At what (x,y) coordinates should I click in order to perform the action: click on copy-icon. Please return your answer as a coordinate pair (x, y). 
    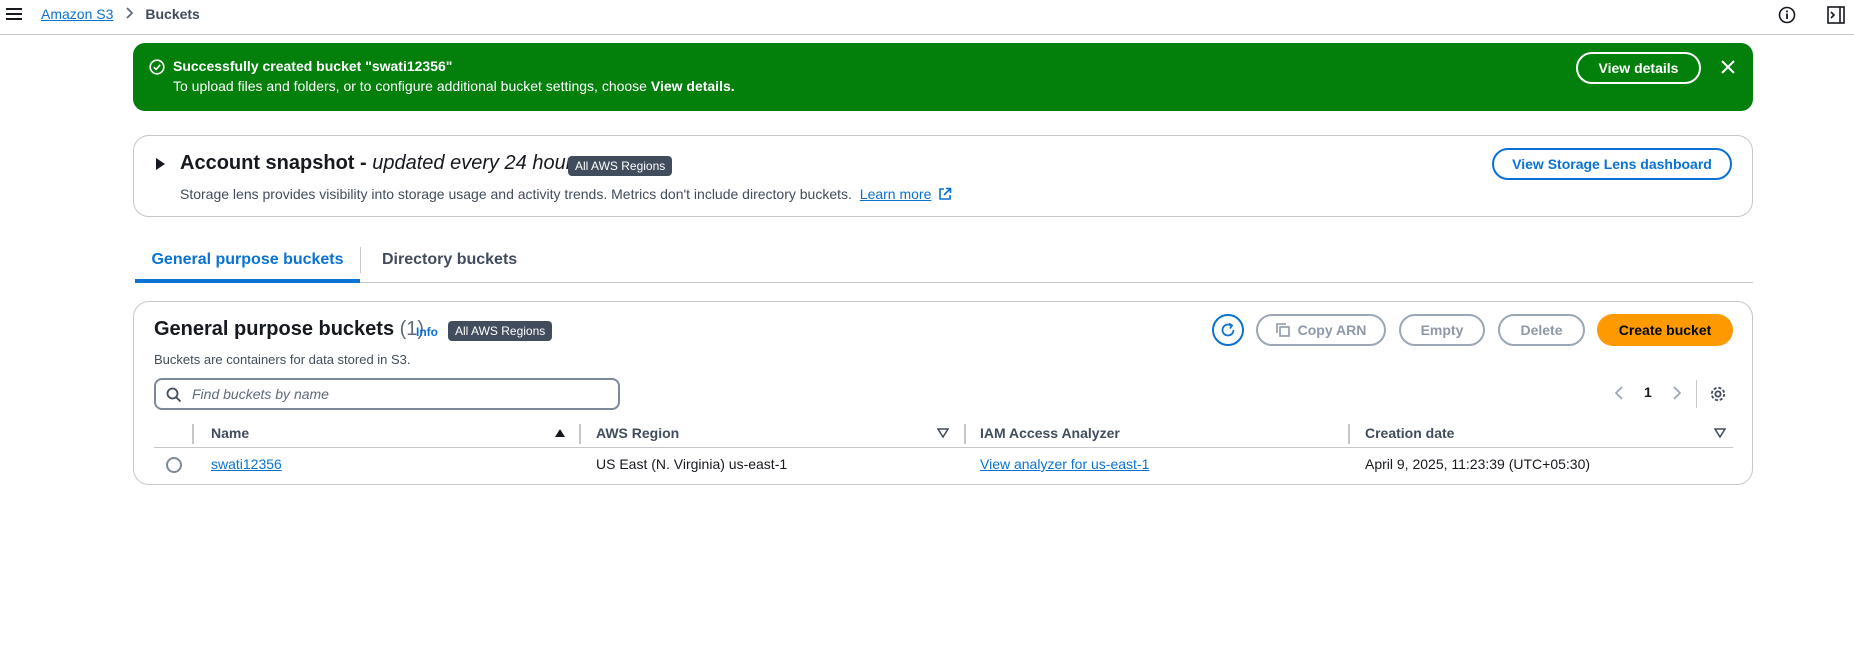
    Looking at the image, I should click on (1282, 330).